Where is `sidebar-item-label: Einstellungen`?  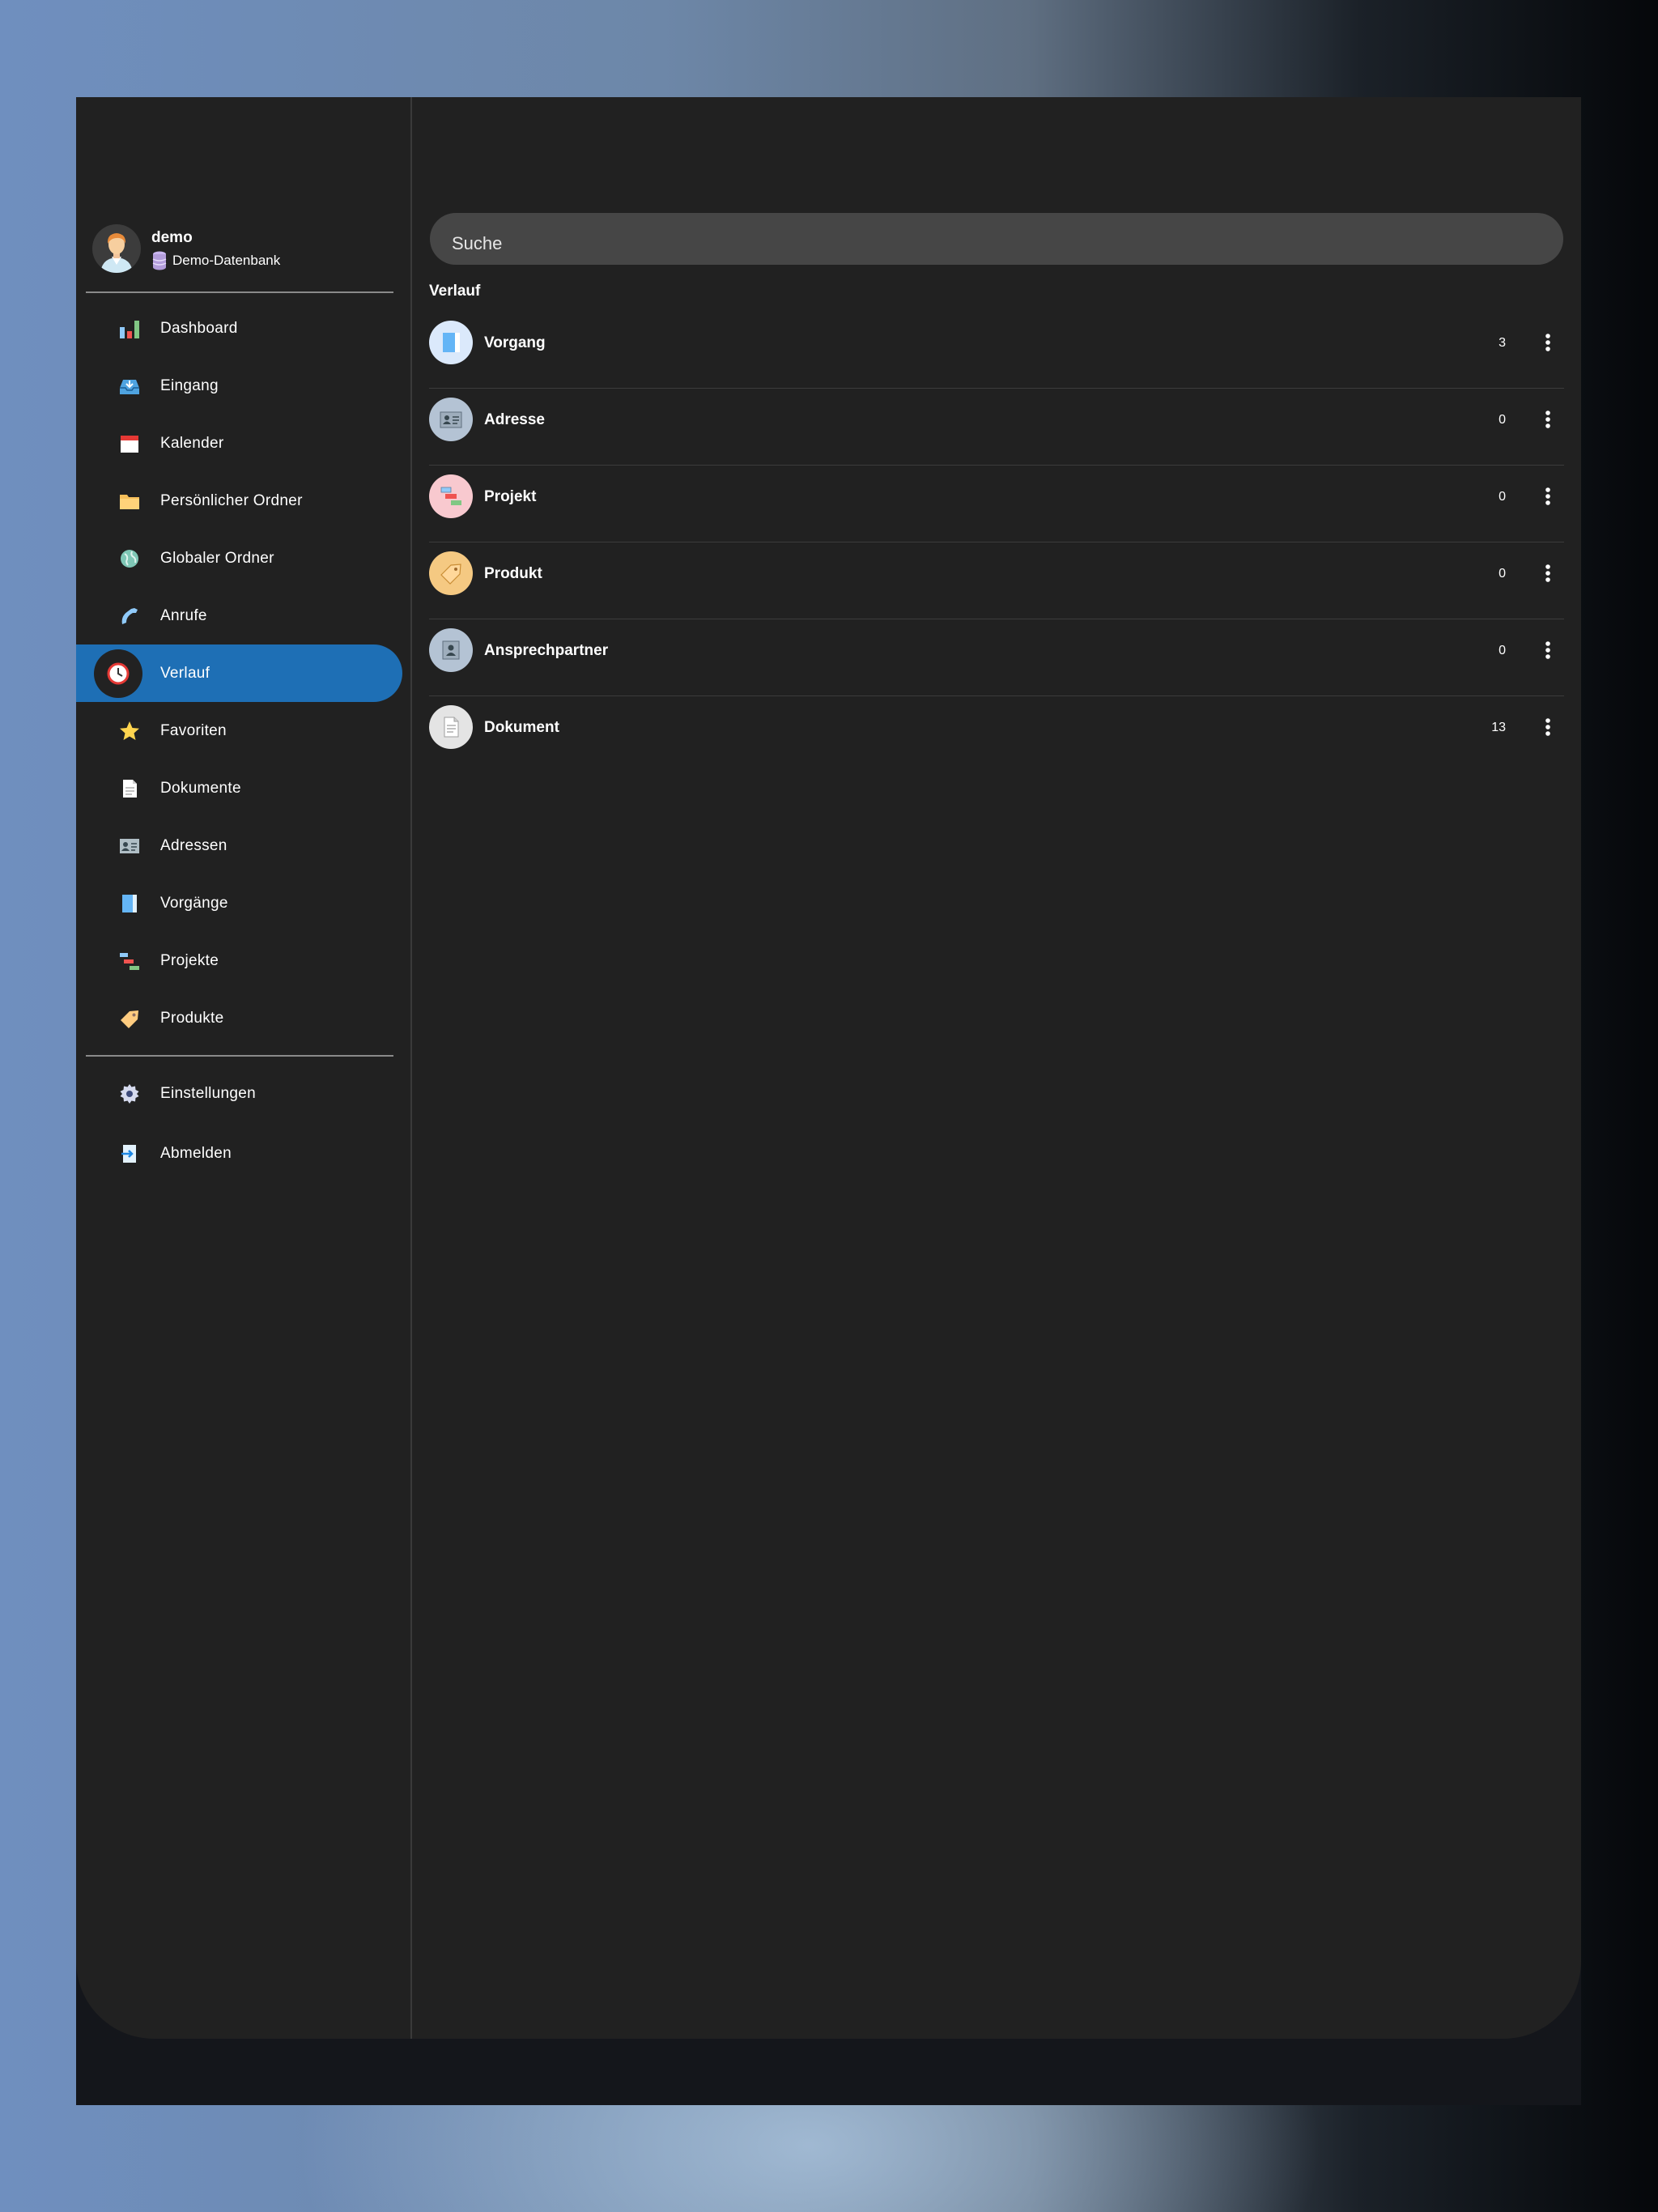 sidebar-item-label: Einstellungen is located at coordinates (208, 1094).